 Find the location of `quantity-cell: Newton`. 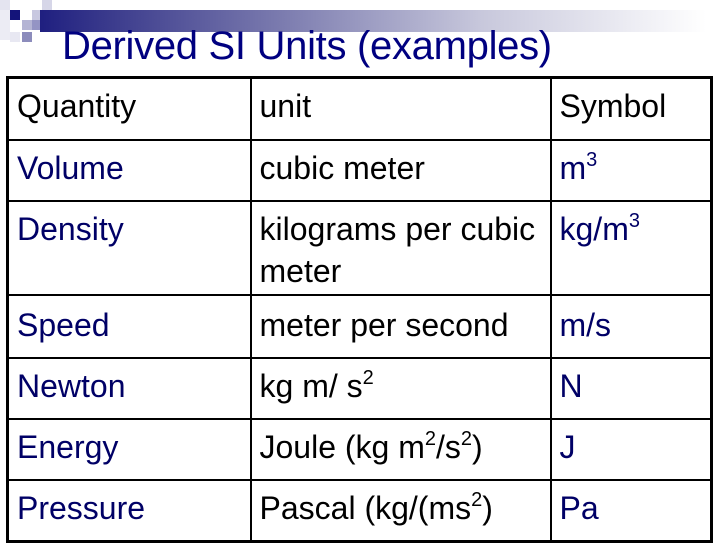

quantity-cell: Newton is located at coordinates (129, 388).